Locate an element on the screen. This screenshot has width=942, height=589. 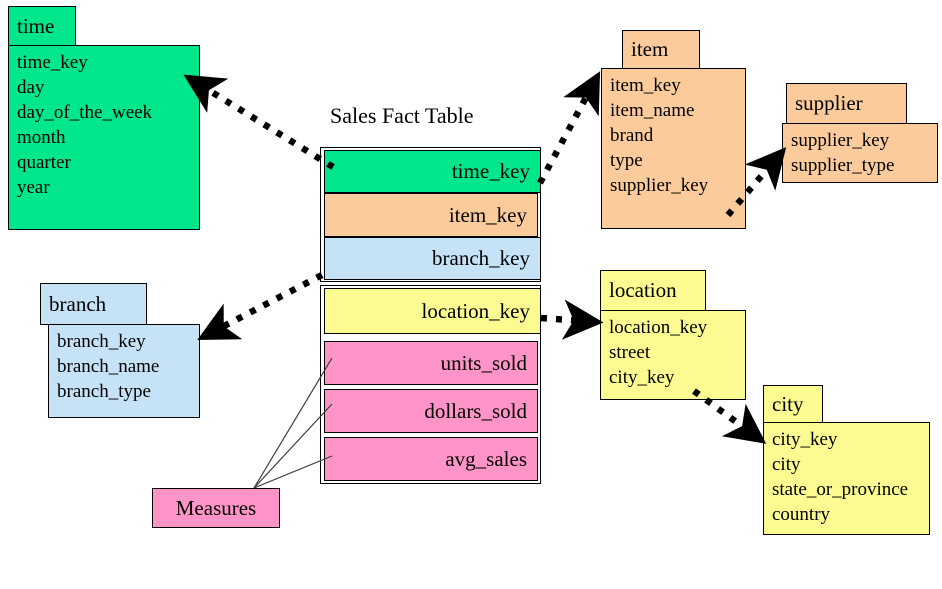
dimension-header-city: city is located at coordinates (793, 404).